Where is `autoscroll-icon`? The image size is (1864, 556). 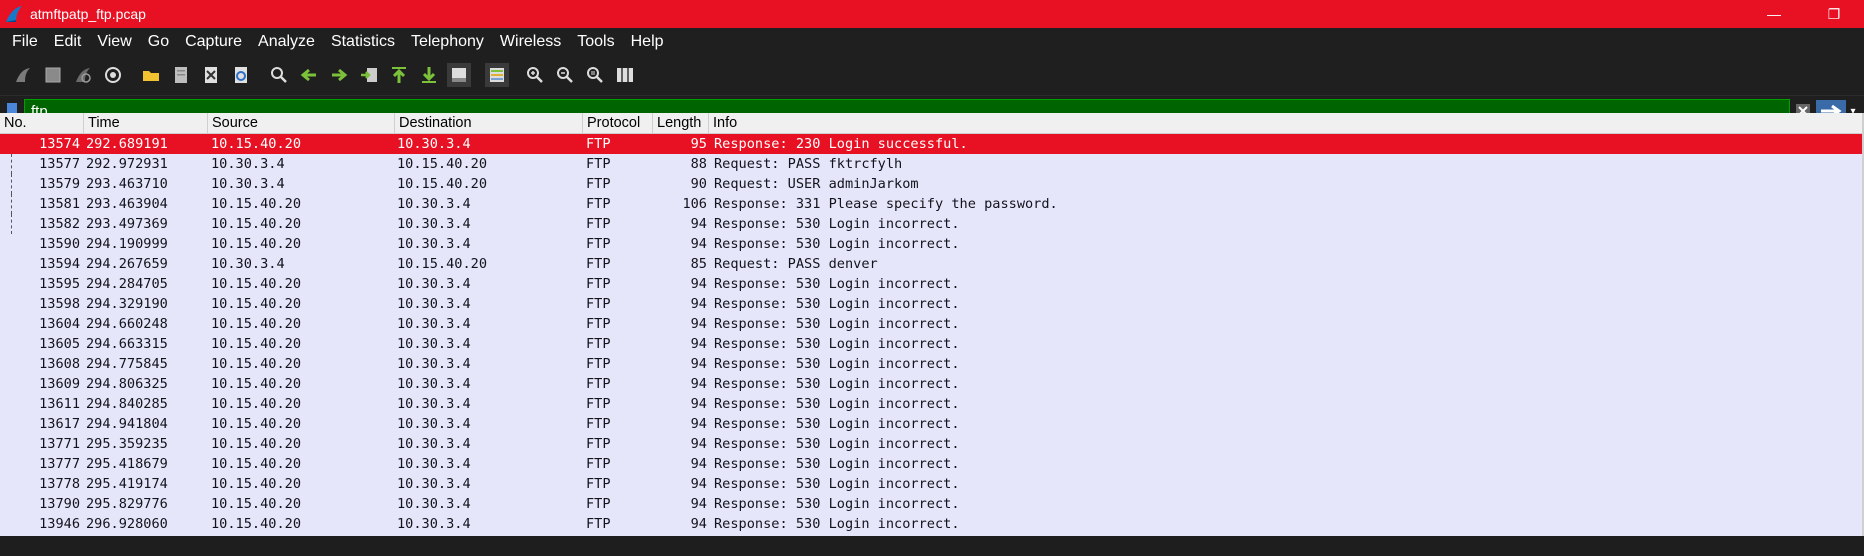 autoscroll-icon is located at coordinates (459, 75).